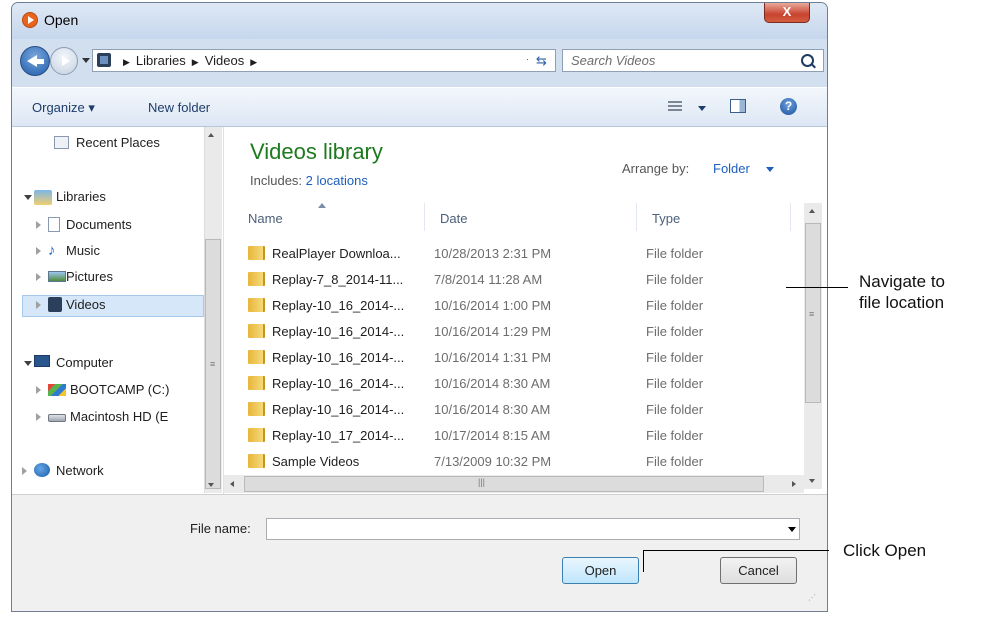  I want to click on column-header-row: Name Date Type, so click(514, 217).